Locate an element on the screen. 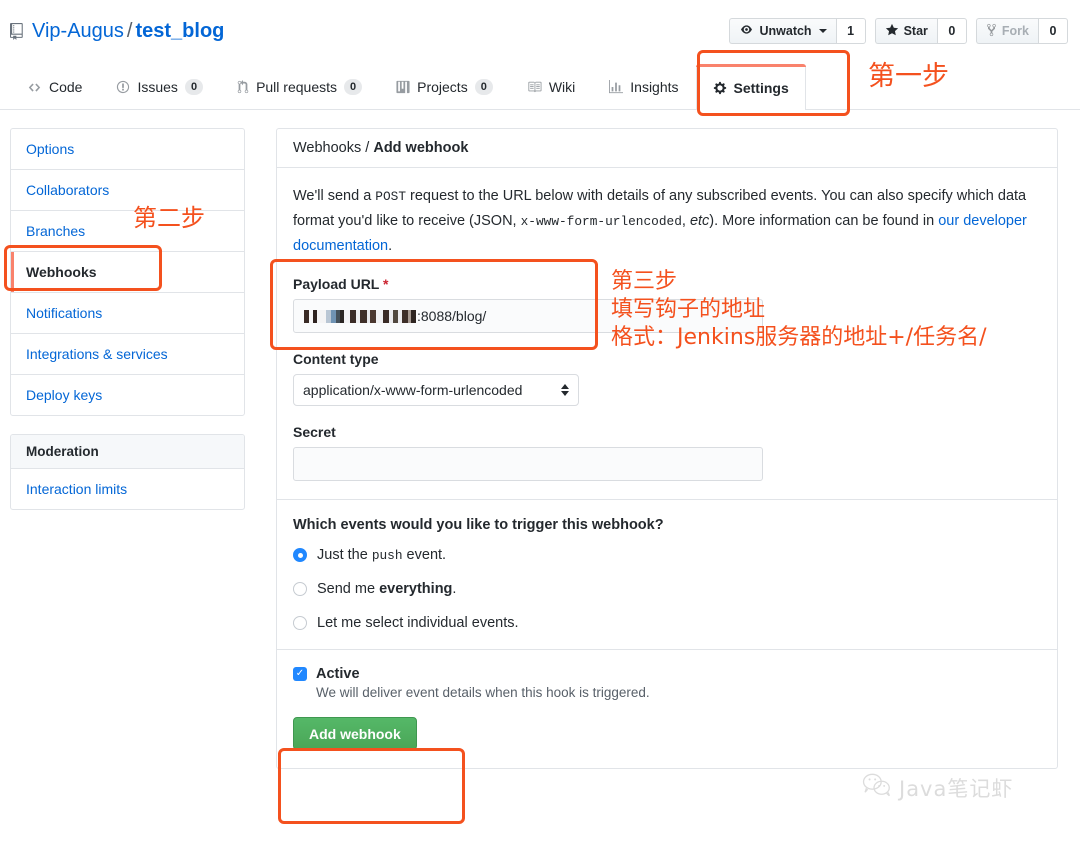 The height and width of the screenshot is (842, 1080). redacted-host-mosaic is located at coordinates (360, 316).